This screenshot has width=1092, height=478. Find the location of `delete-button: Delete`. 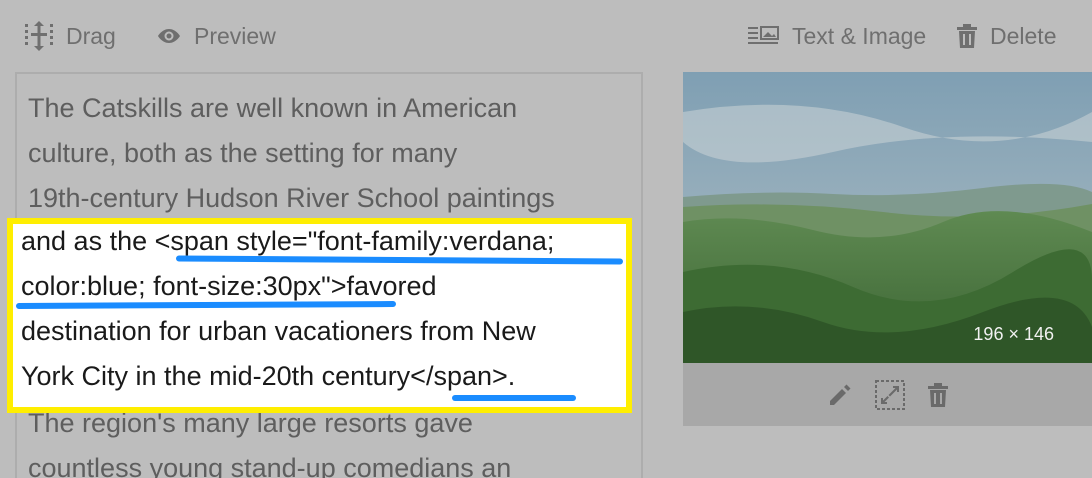

delete-button: Delete is located at coordinates (1006, 36).